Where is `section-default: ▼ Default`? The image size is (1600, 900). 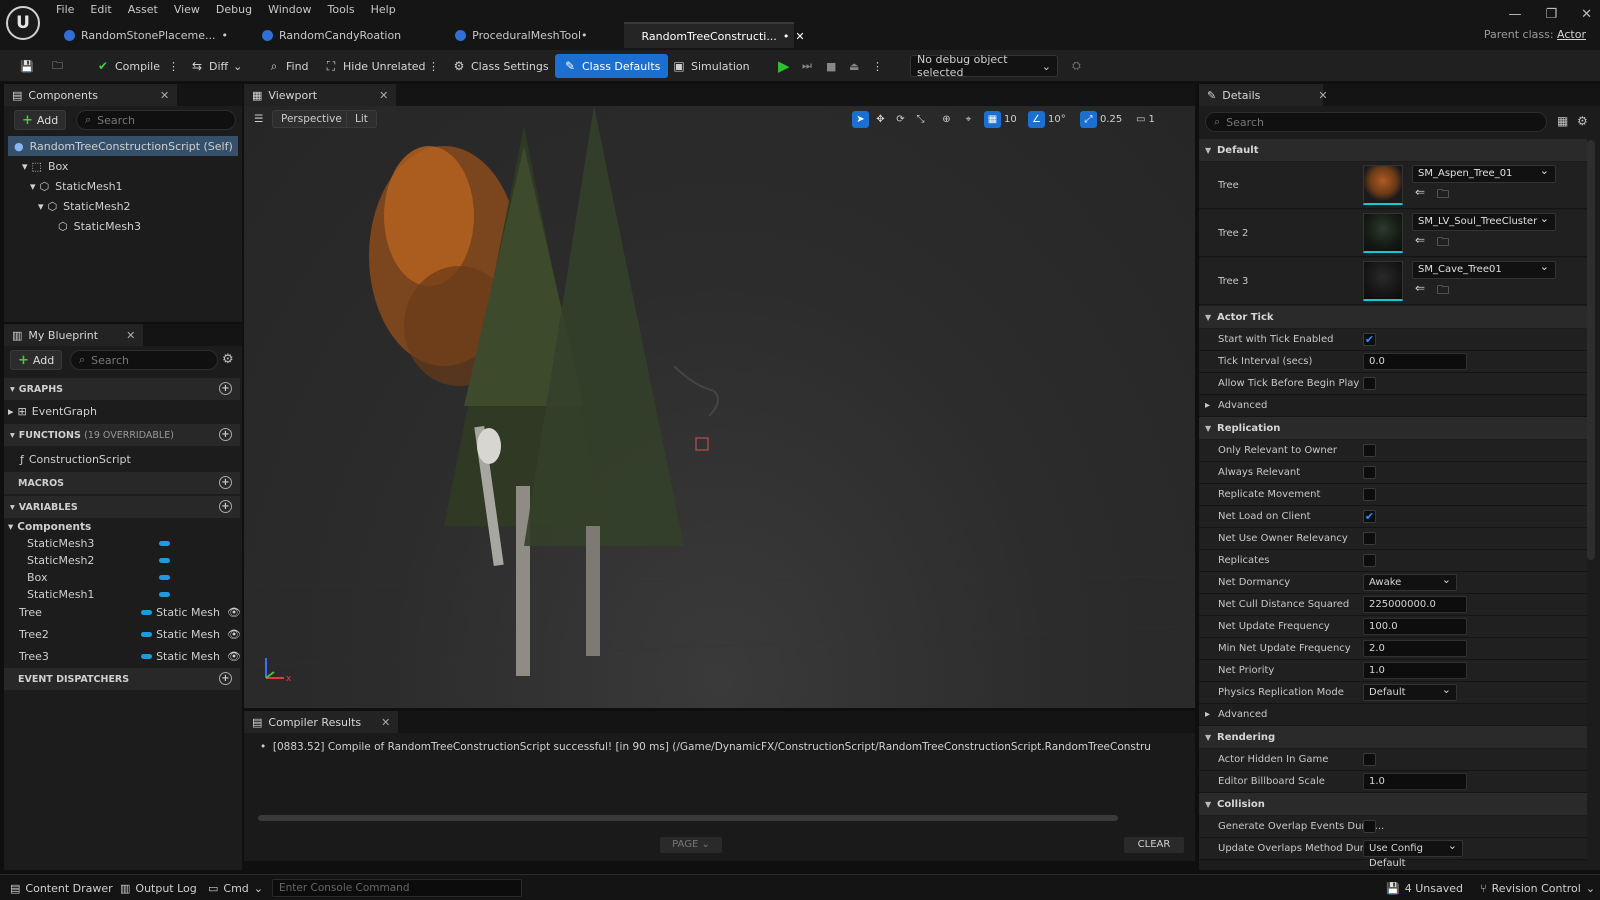 section-default: ▼ Default is located at coordinates (1393, 150).